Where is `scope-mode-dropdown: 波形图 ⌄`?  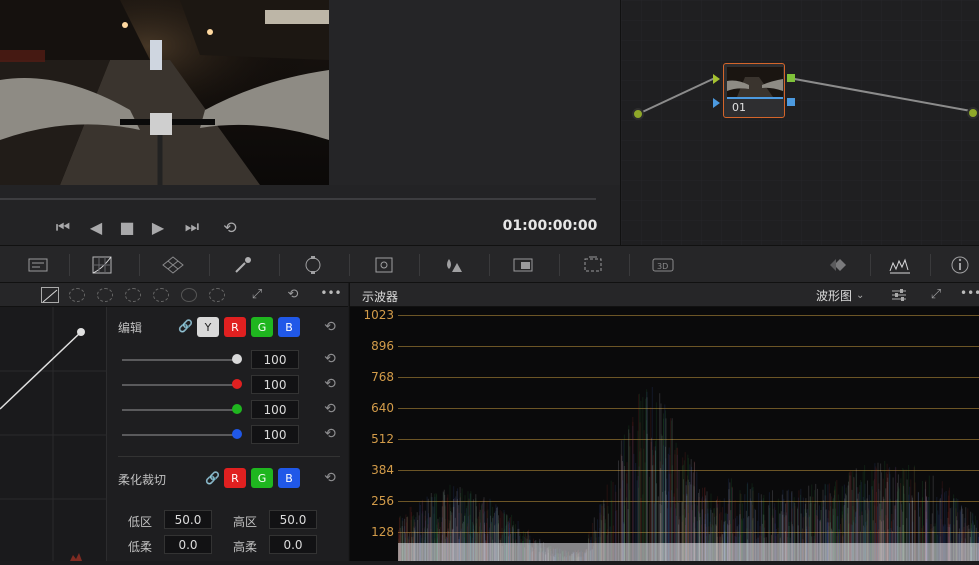 scope-mode-dropdown: 波形图 ⌄ is located at coordinates (840, 295).